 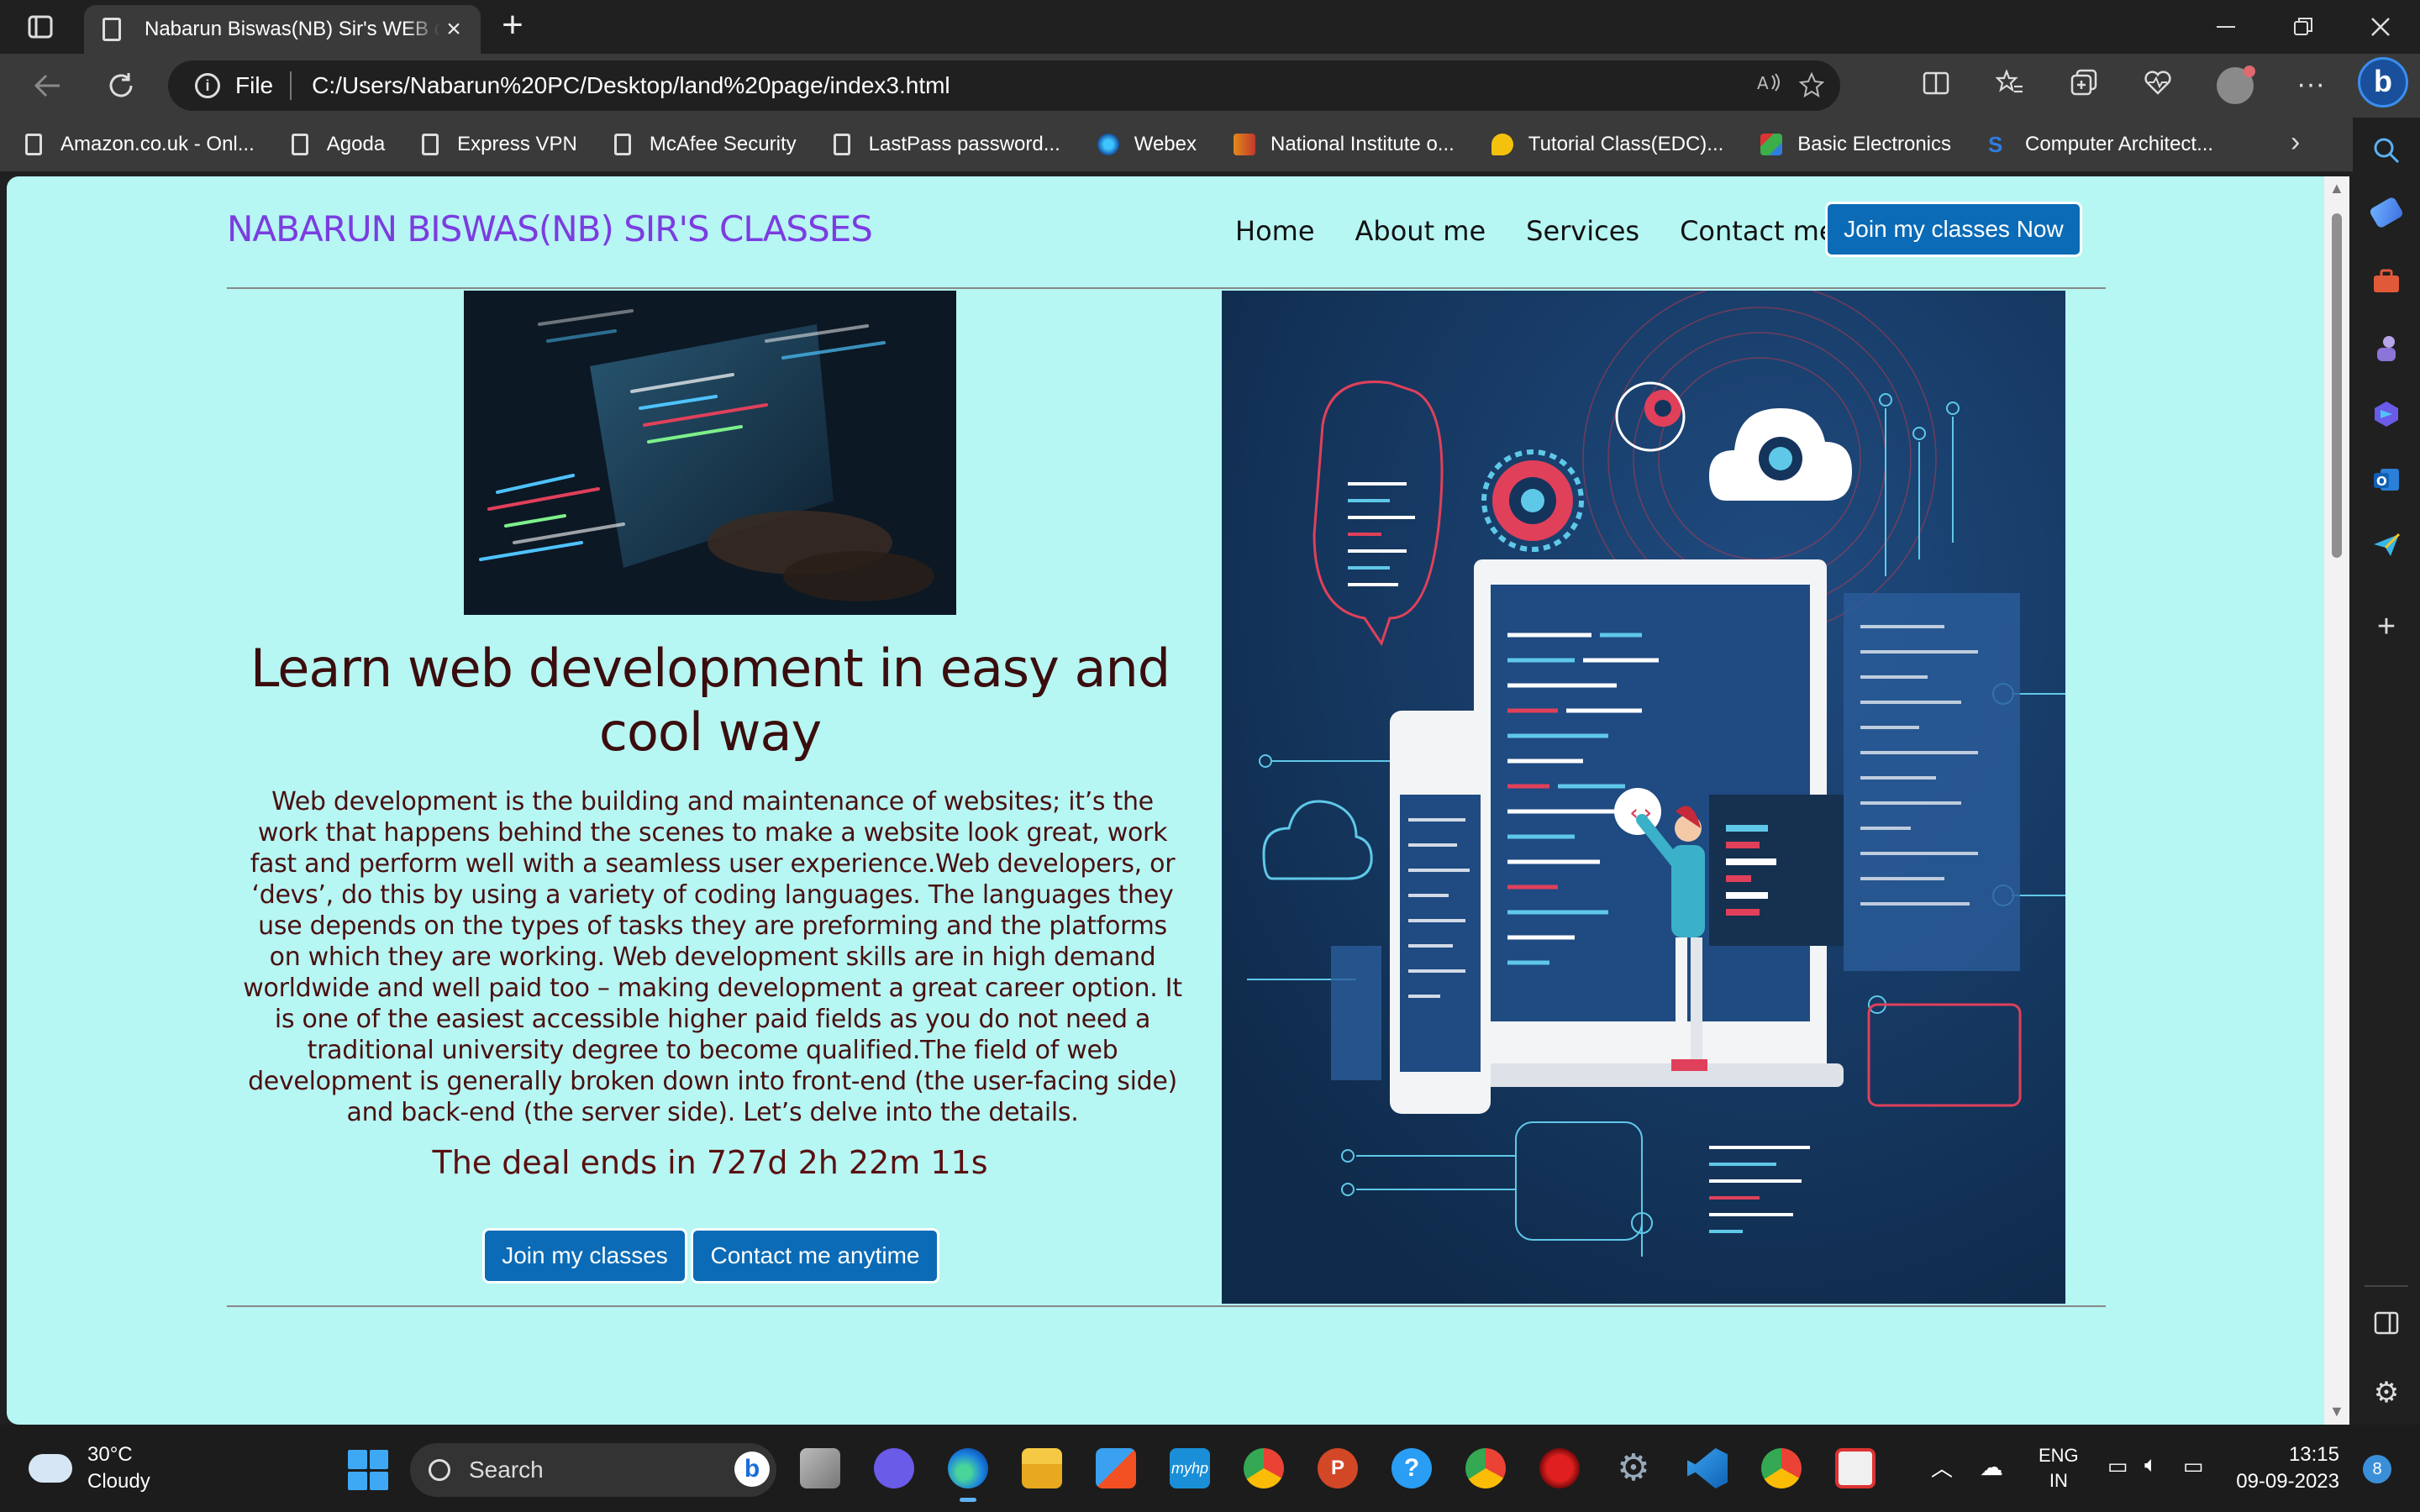 What do you see at coordinates (894, 1468) in the screenshot?
I see `teams-chat-icon` at bounding box center [894, 1468].